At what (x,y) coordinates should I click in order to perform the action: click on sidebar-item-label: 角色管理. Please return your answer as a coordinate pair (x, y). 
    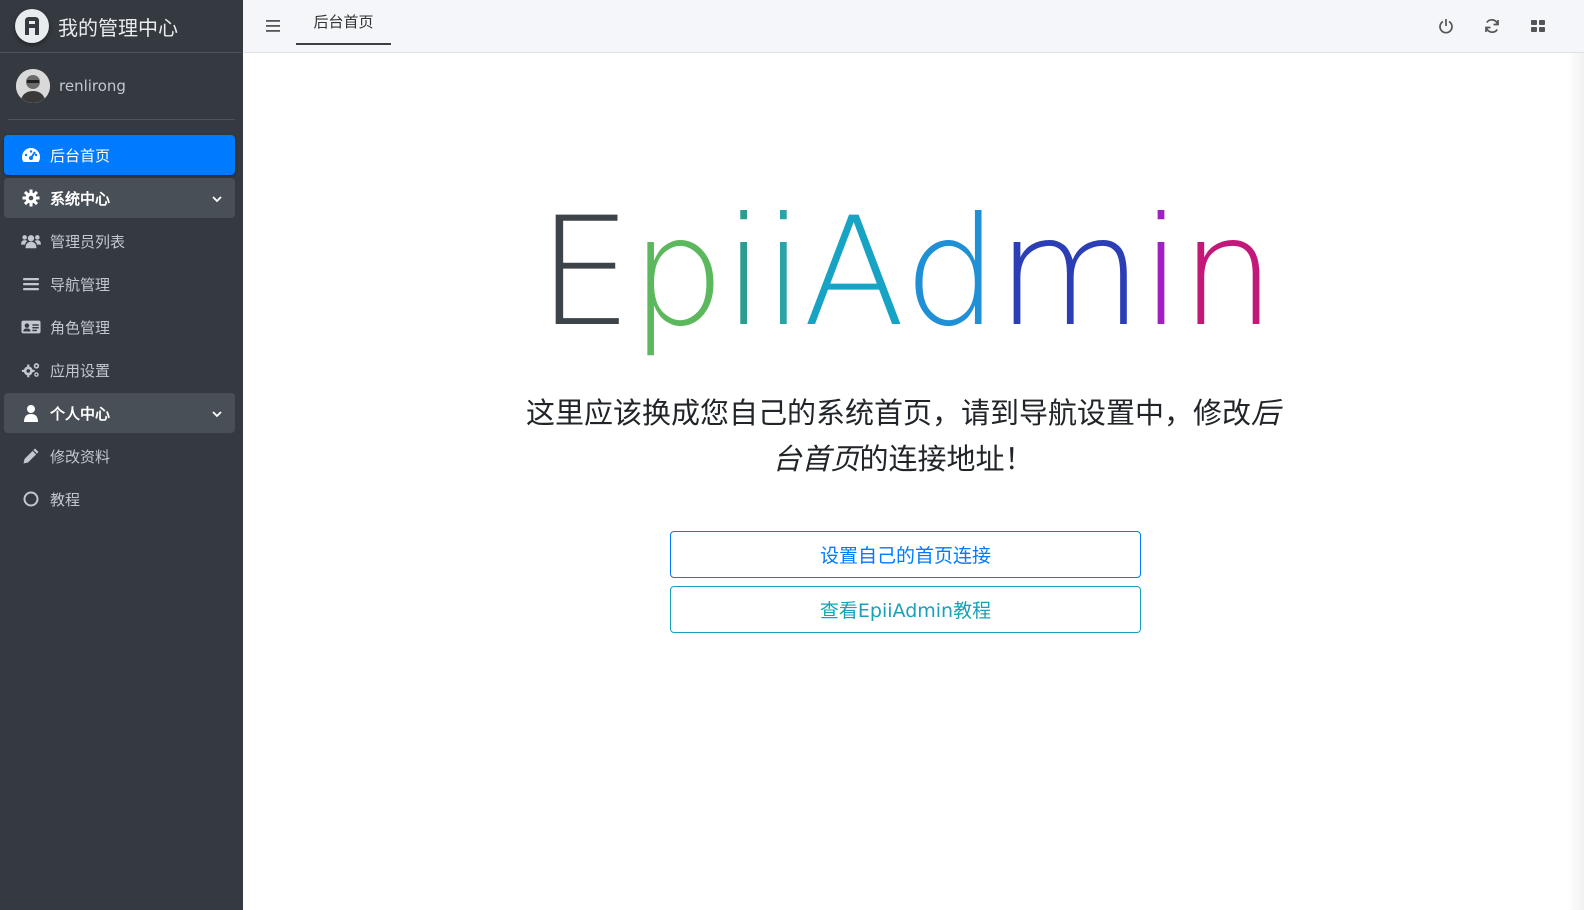
    Looking at the image, I should click on (80, 327).